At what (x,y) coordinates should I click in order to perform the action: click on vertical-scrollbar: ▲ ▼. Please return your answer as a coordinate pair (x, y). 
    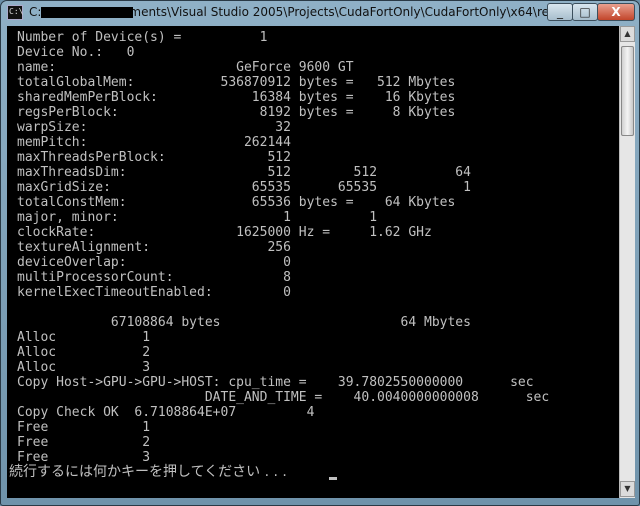
    Looking at the image, I should click on (627, 262).